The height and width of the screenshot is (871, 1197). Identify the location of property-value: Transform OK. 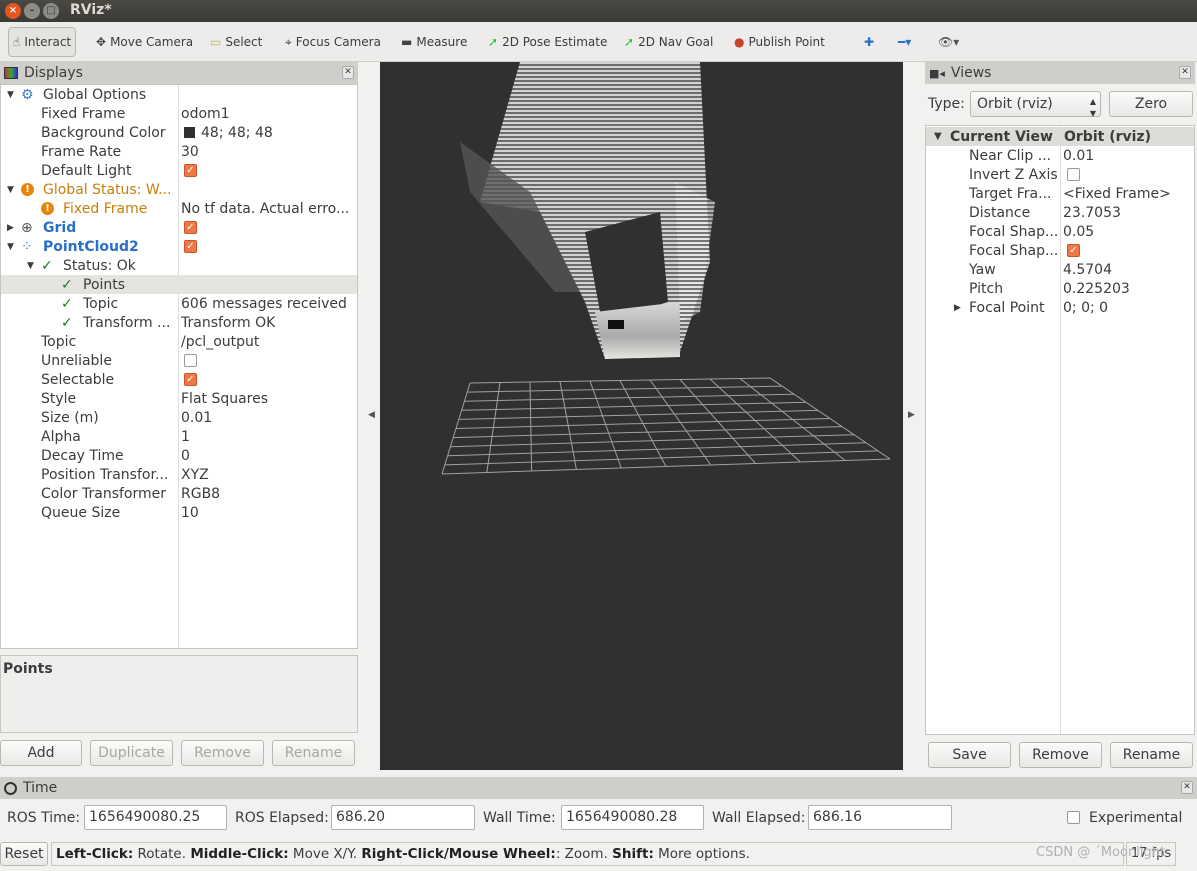
(228, 323).